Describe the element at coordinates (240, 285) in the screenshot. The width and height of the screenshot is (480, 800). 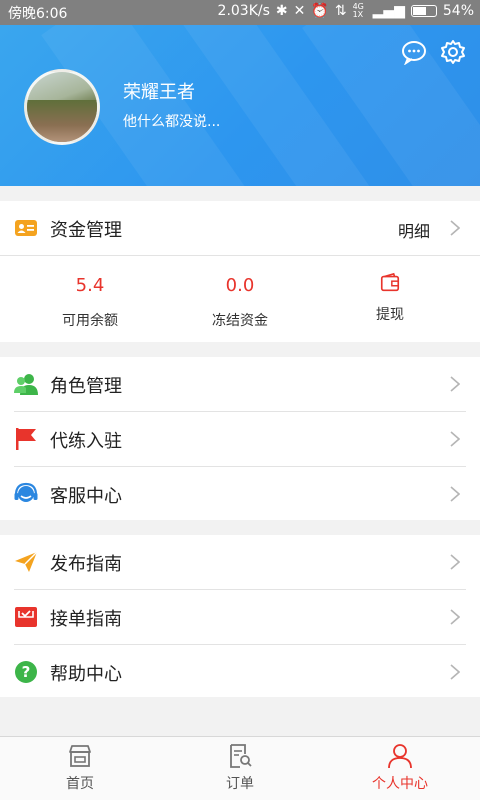
I see `frozen-value: 0.0` at that location.